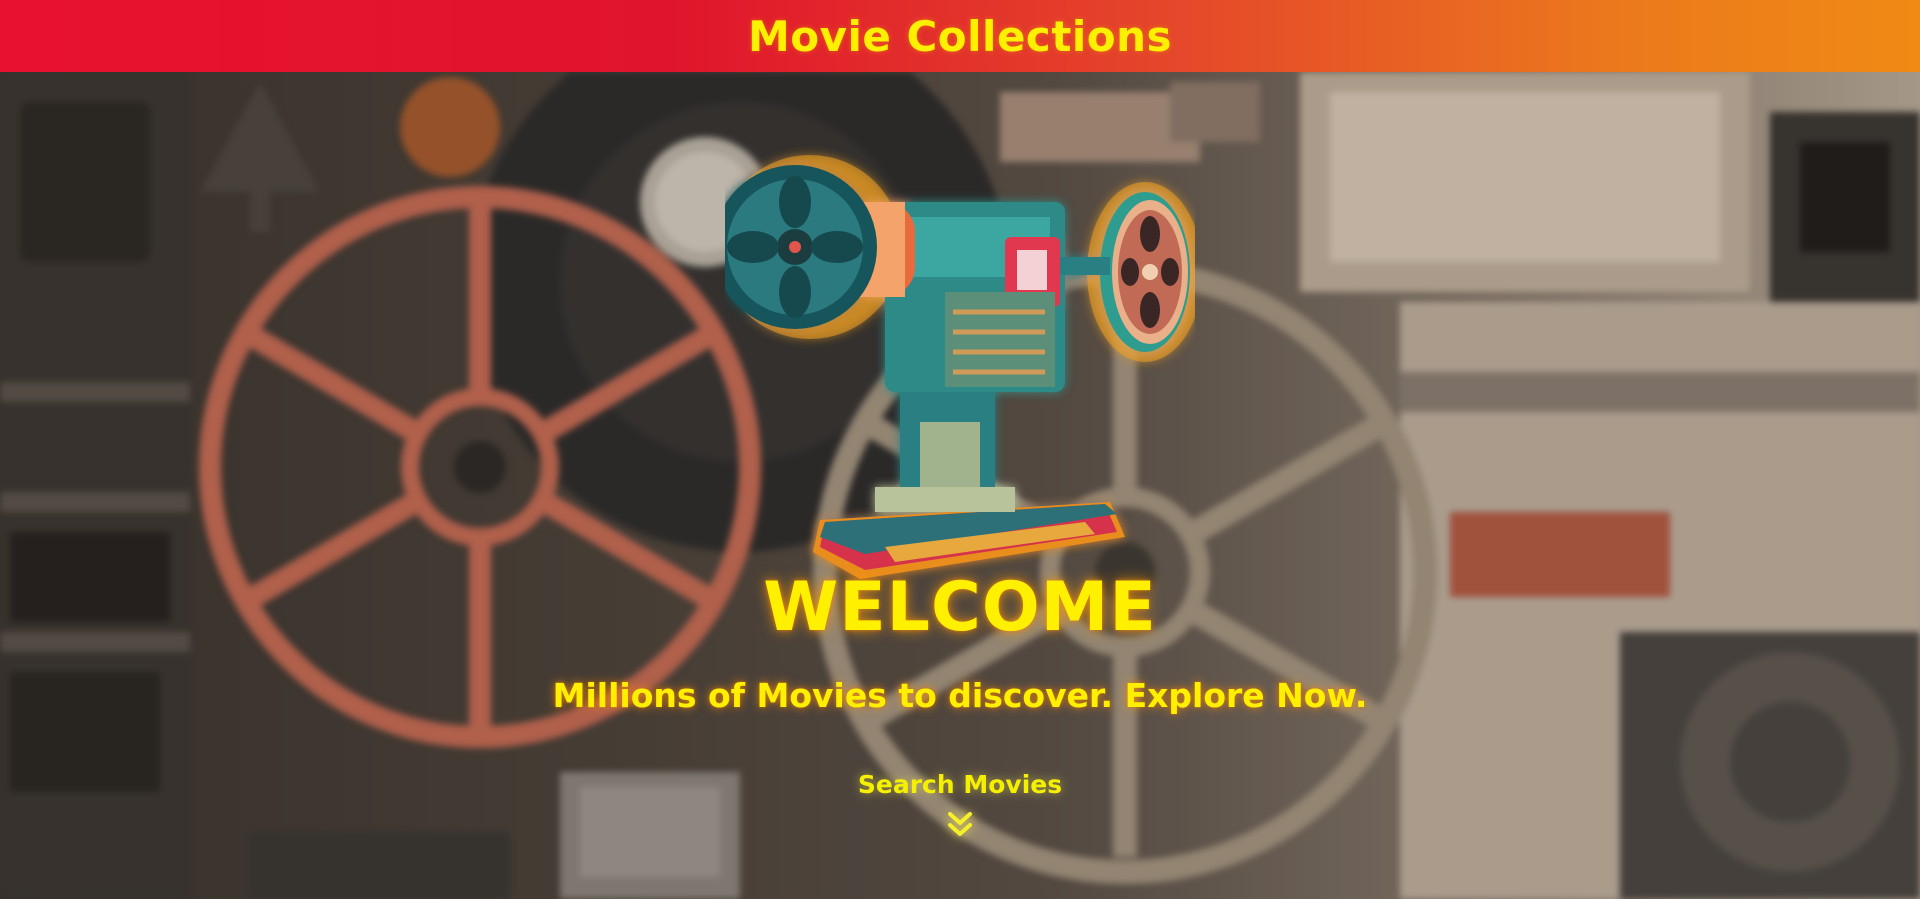 The image size is (1920, 899). I want to click on site-title: Movie Collections, so click(960, 36).